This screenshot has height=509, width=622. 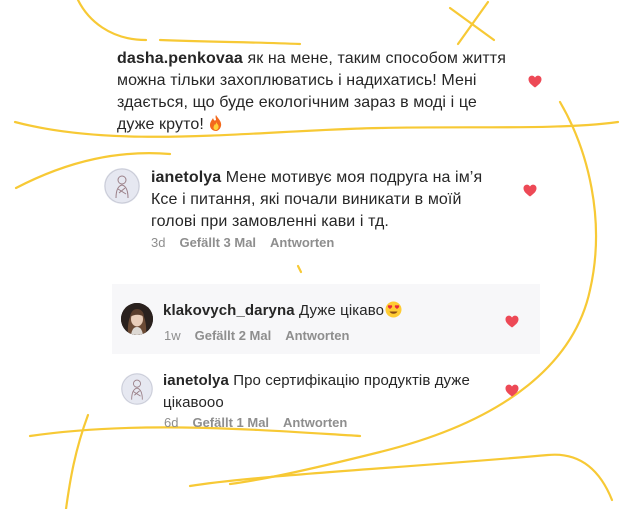 What do you see at coordinates (172, 335) in the screenshot?
I see `comment-time: 1w` at bounding box center [172, 335].